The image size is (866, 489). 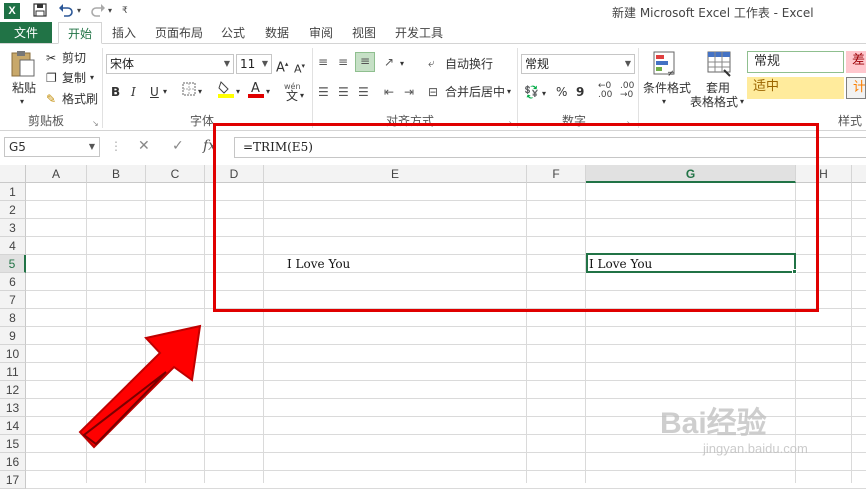 I want to click on conditional-format-button: 条件格式, so click(x=667, y=88).